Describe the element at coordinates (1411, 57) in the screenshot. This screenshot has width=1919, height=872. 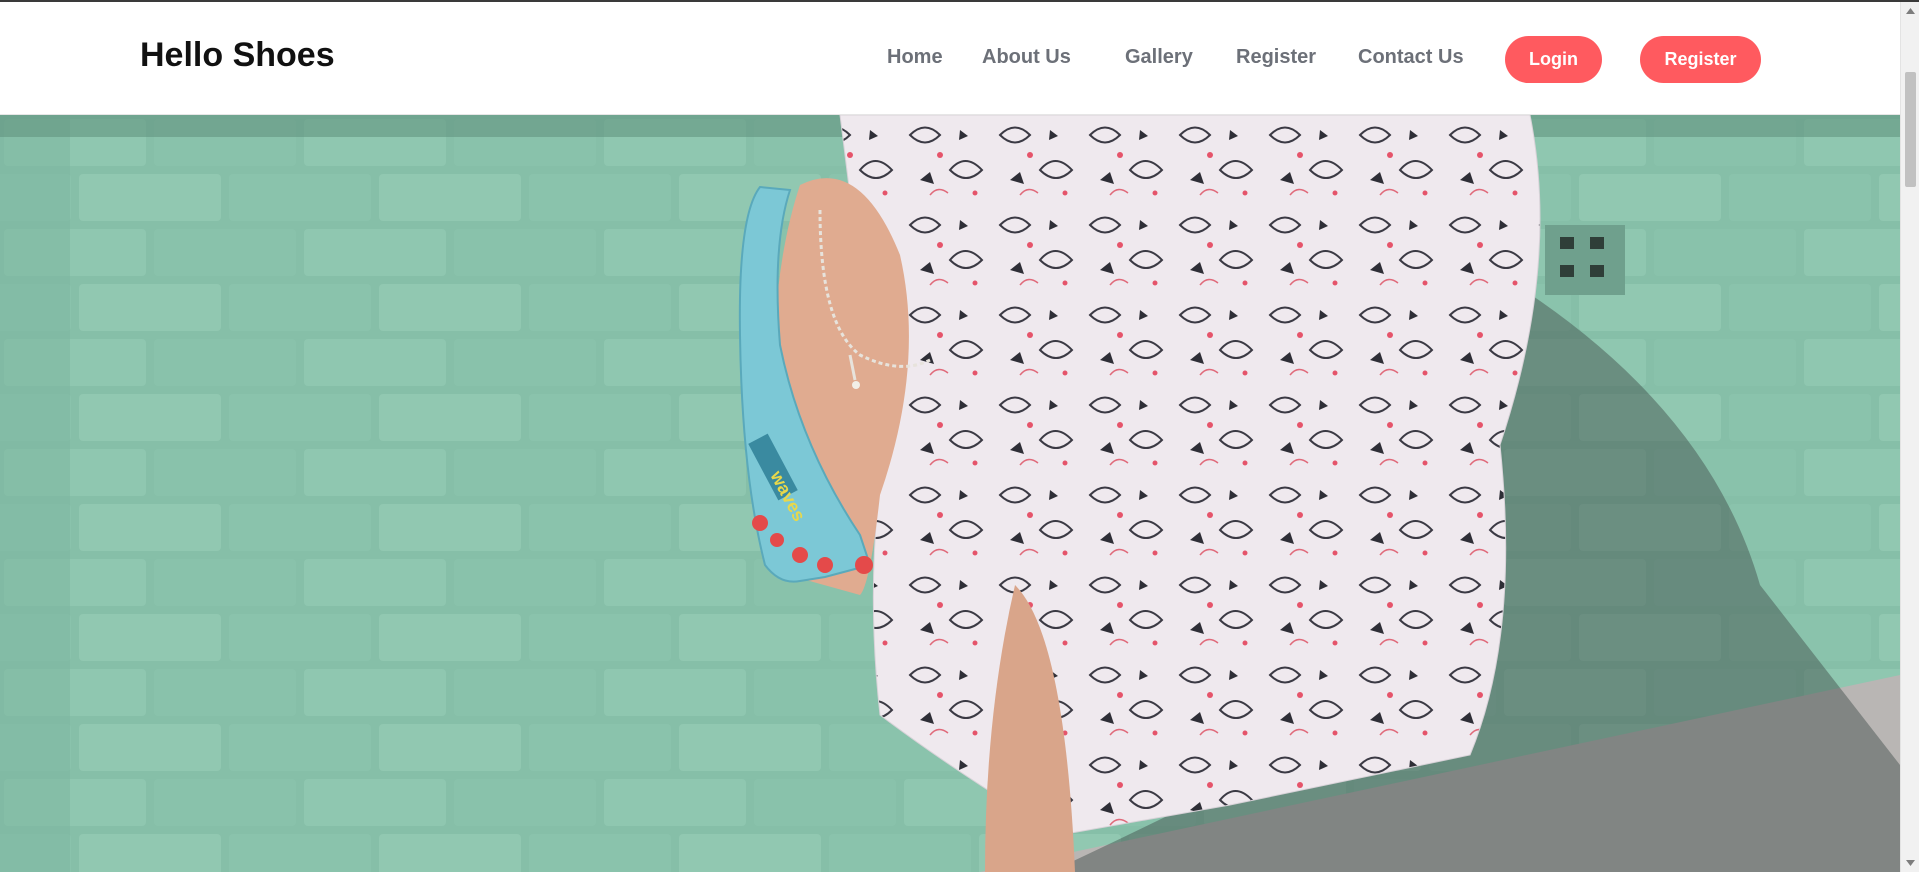
I see `nav-link-contact-us: Contact Us` at that location.